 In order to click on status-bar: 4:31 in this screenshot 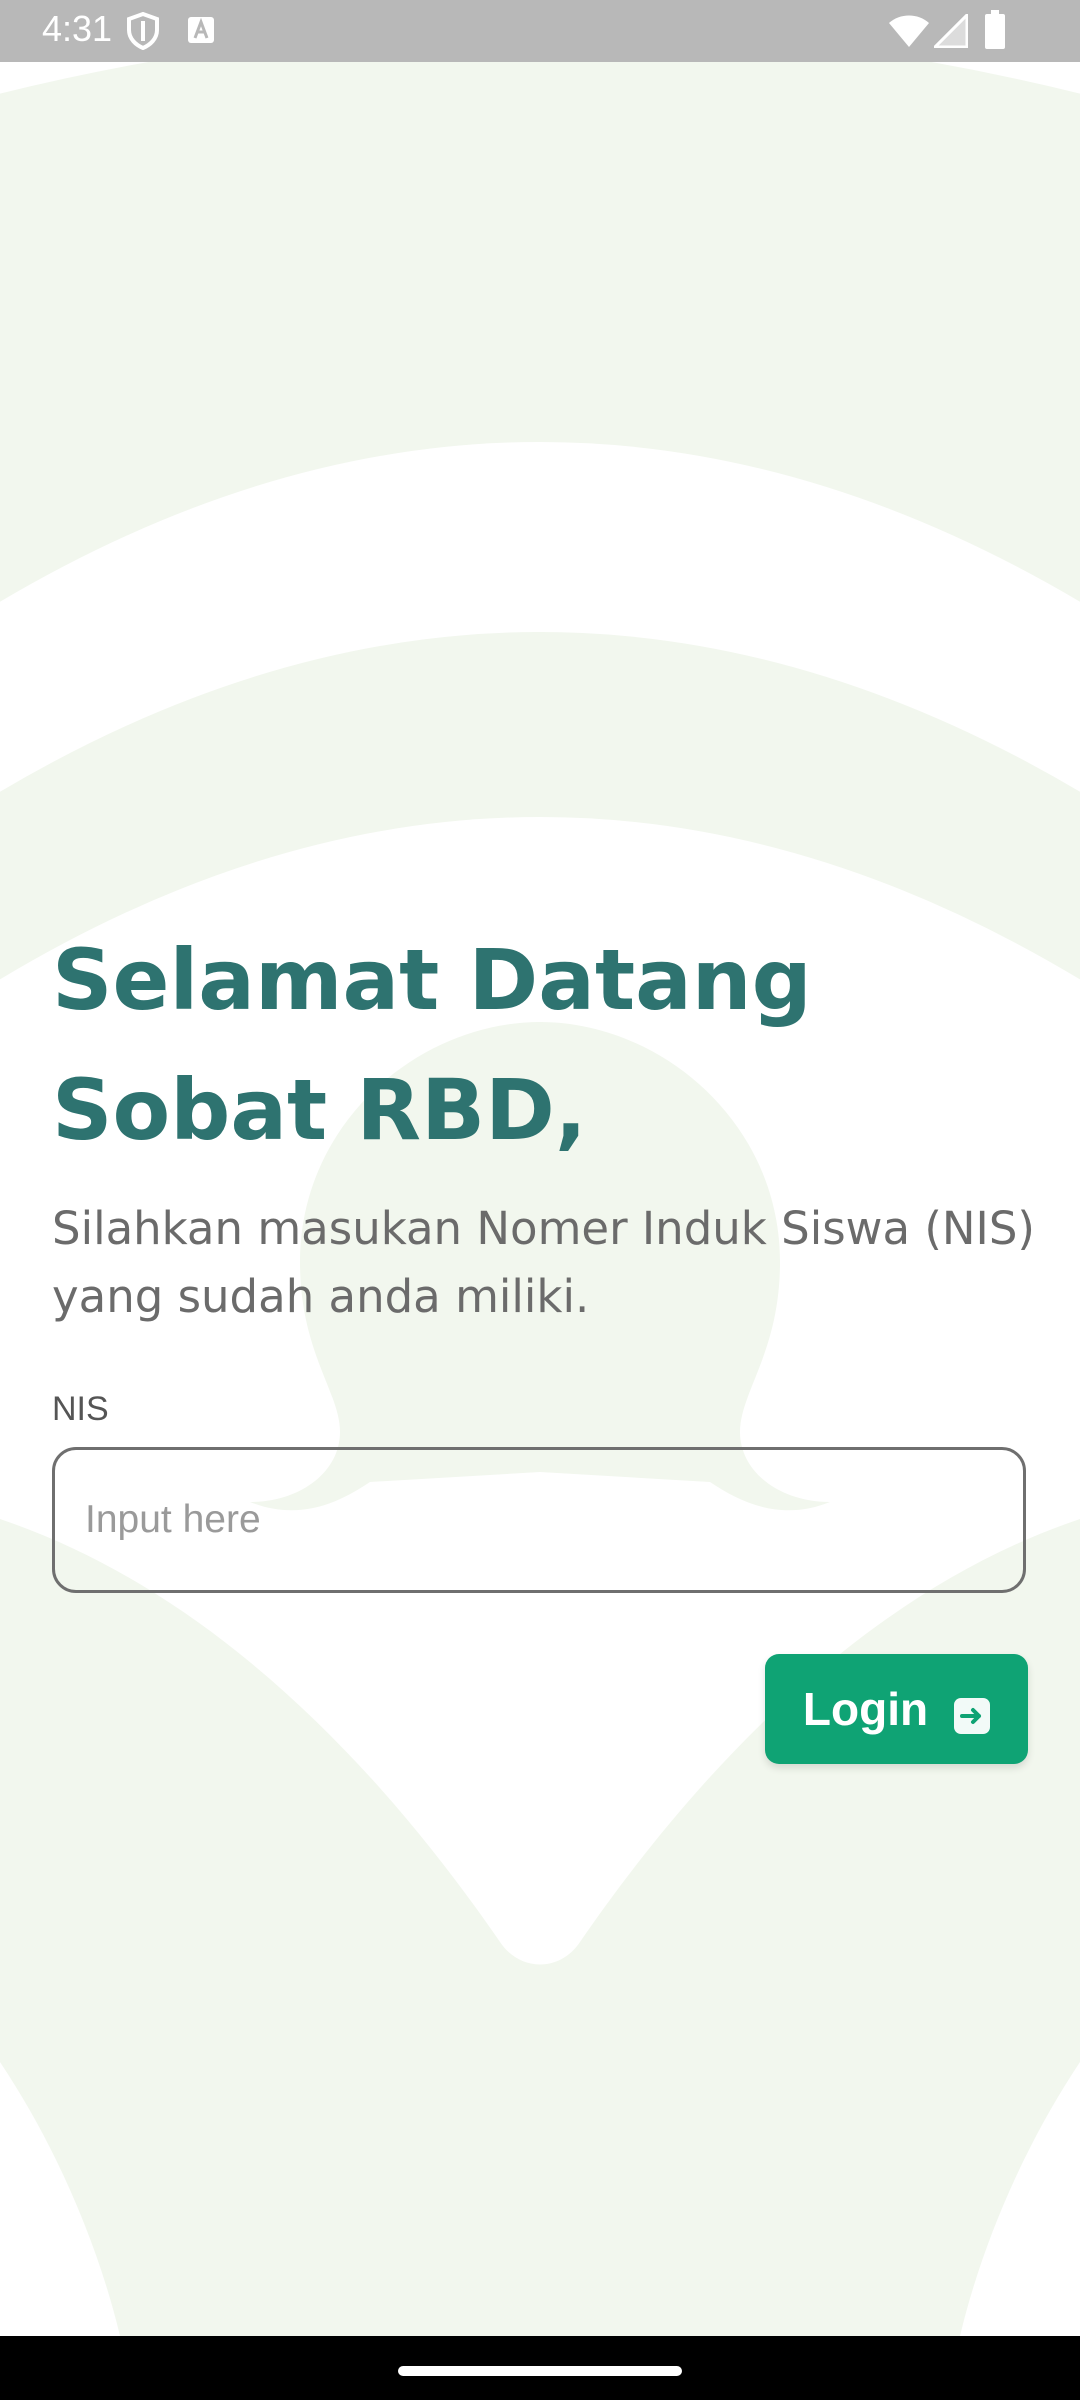, I will do `click(540, 31)`.